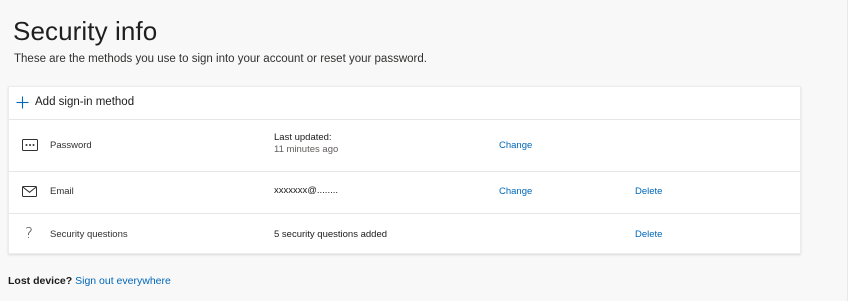 The image size is (848, 301). Describe the element at coordinates (404, 192) in the screenshot. I see `method-row-email: Email xxxxxxx@........ Change Delete` at that location.